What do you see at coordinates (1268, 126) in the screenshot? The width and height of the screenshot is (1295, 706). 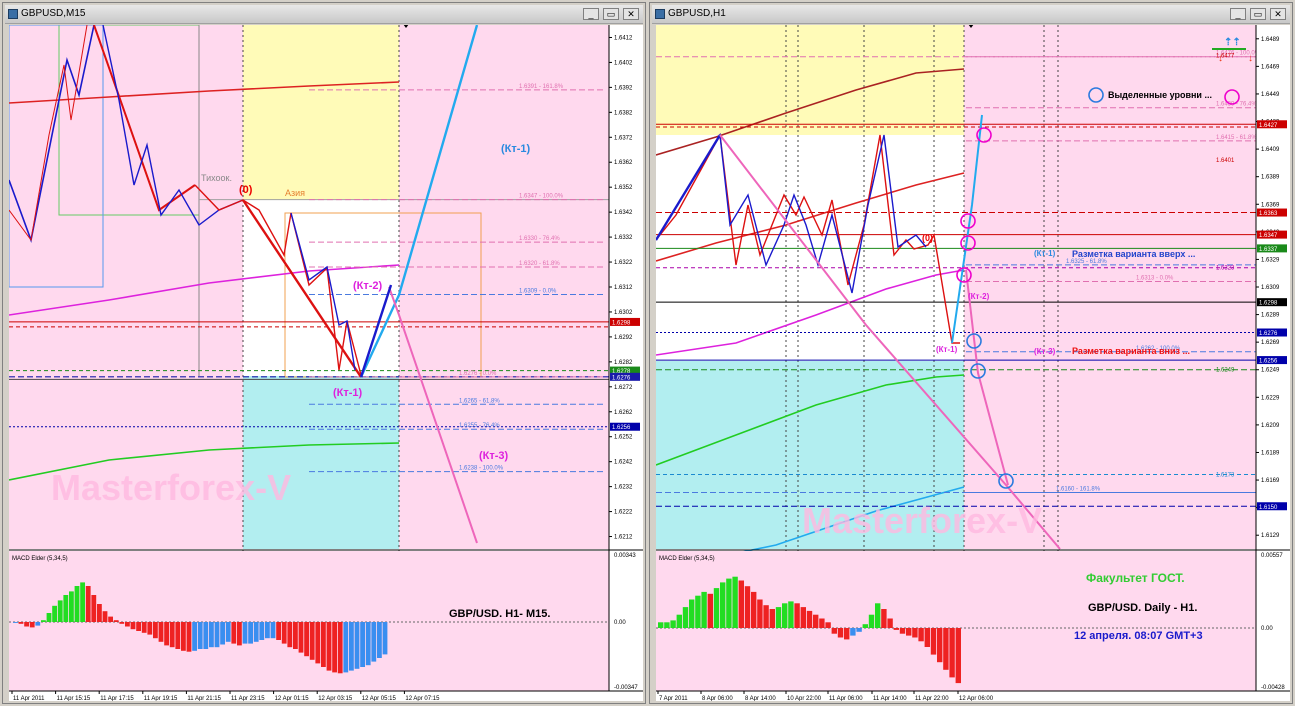 I see `price-tag-label: 1.6427` at bounding box center [1268, 126].